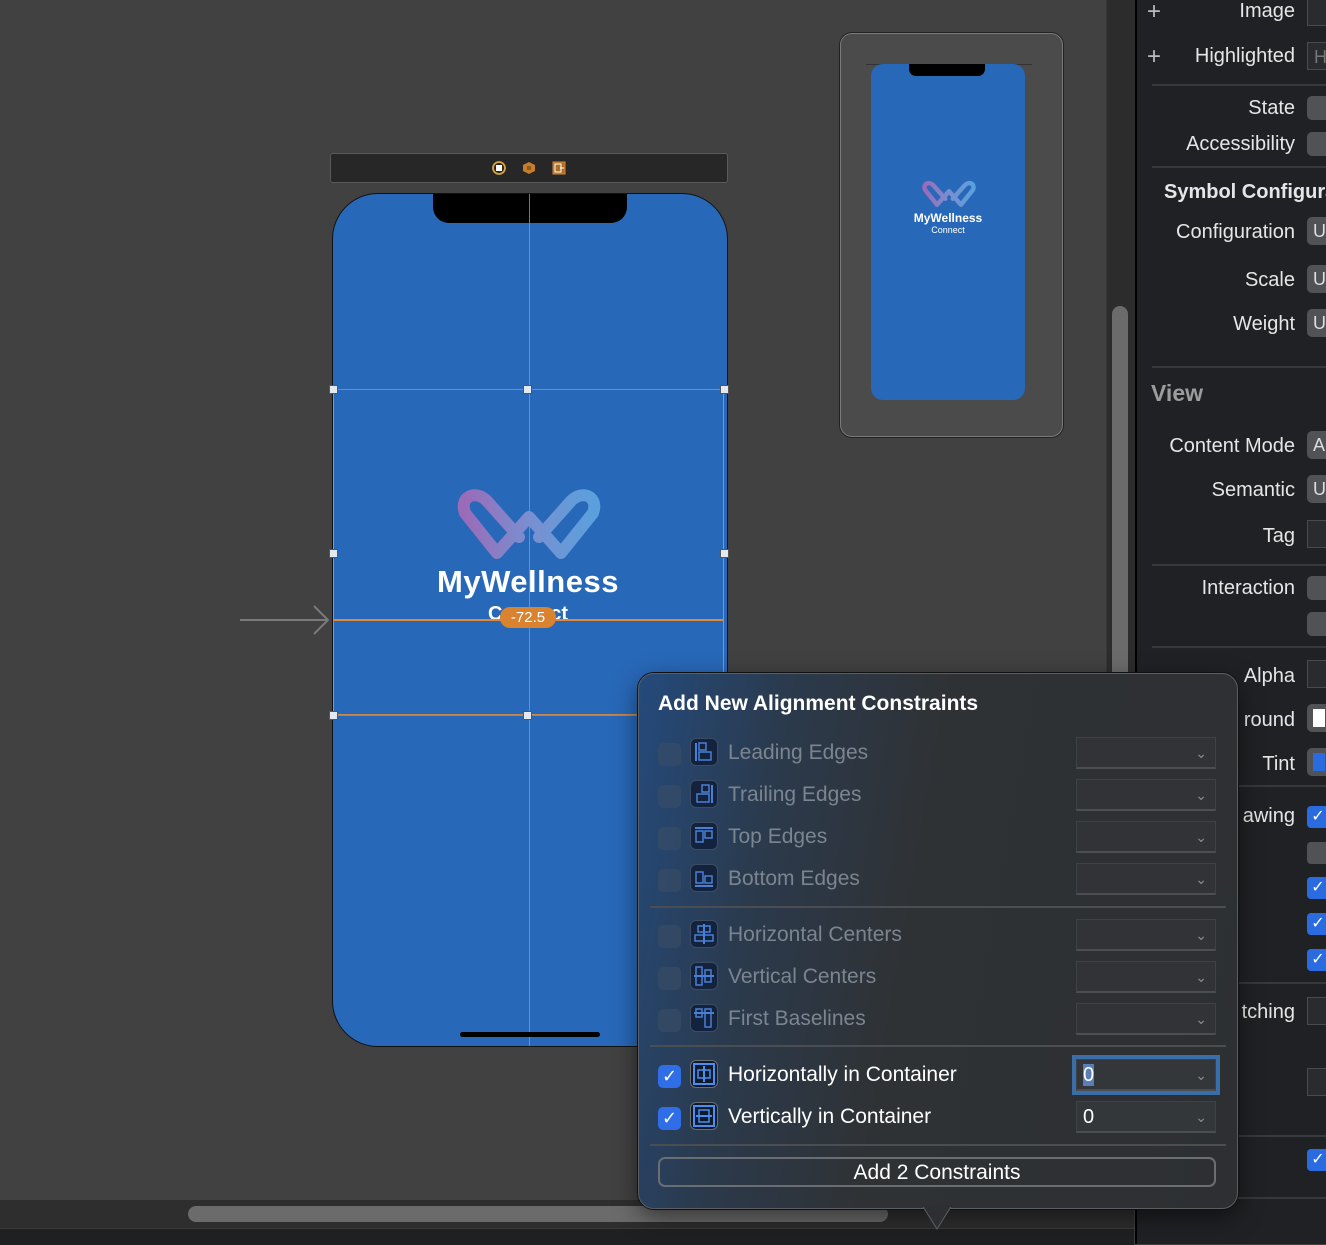  Describe the element at coordinates (1146, 1075) in the screenshot. I see `horizontally-in-container-value-input: 0 ⌄` at that location.